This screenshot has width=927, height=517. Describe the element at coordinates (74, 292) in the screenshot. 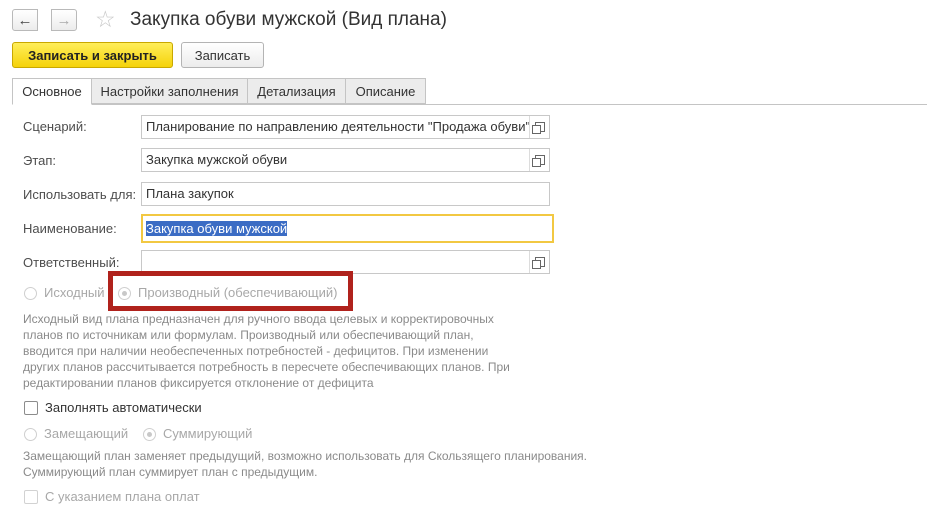

I see `plan-kind-source-label: Исходный` at that location.